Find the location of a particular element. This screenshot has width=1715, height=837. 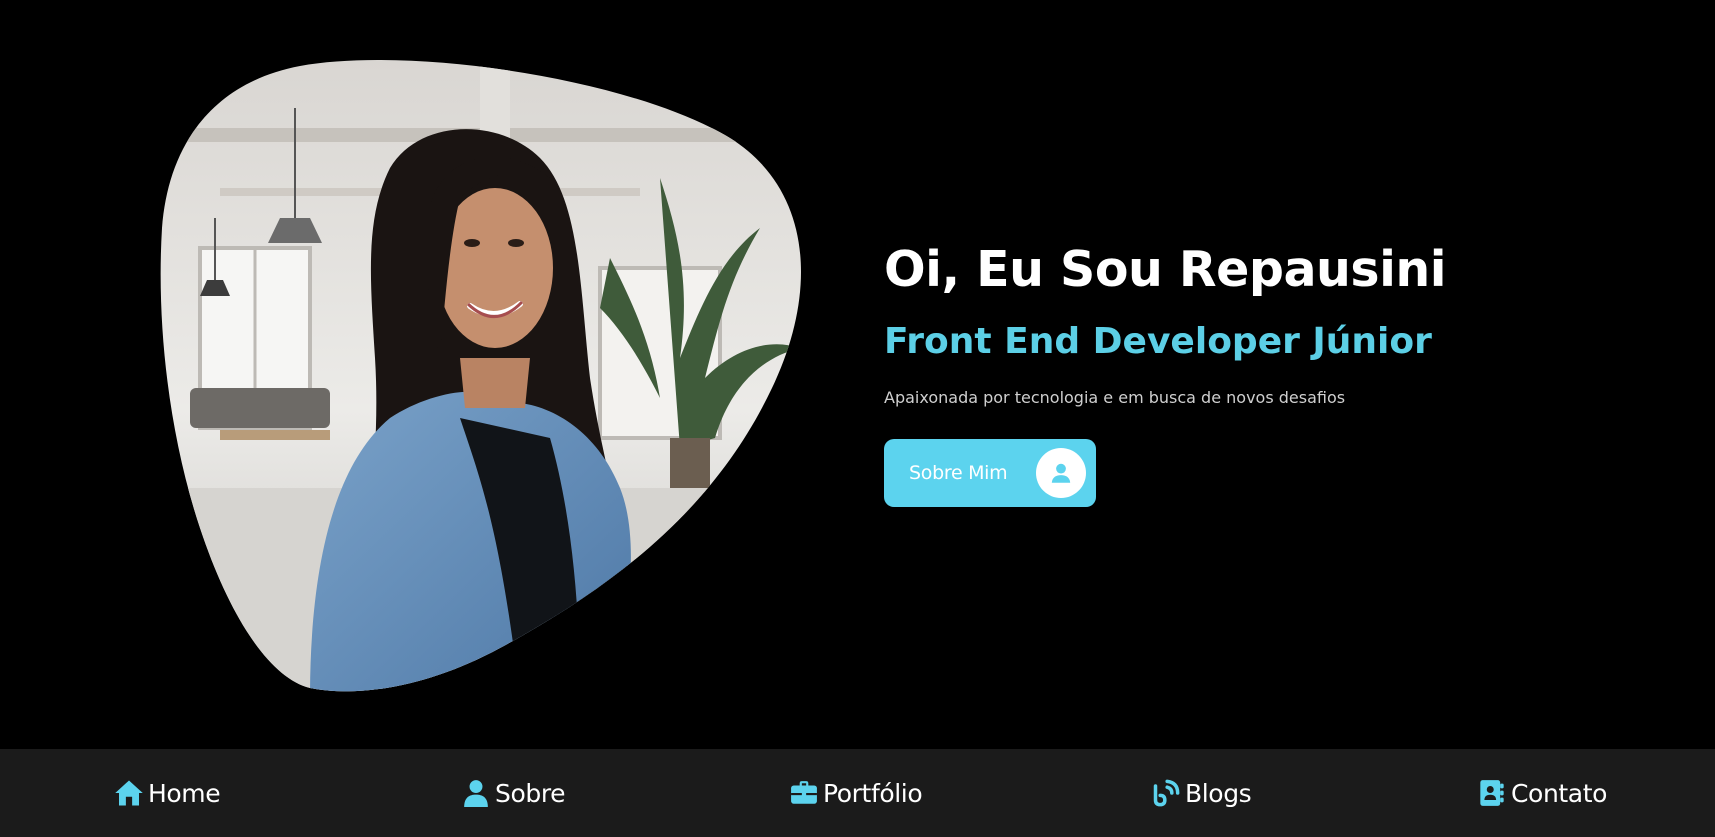

nav-item-sobre: Sobre is located at coordinates (513, 793).